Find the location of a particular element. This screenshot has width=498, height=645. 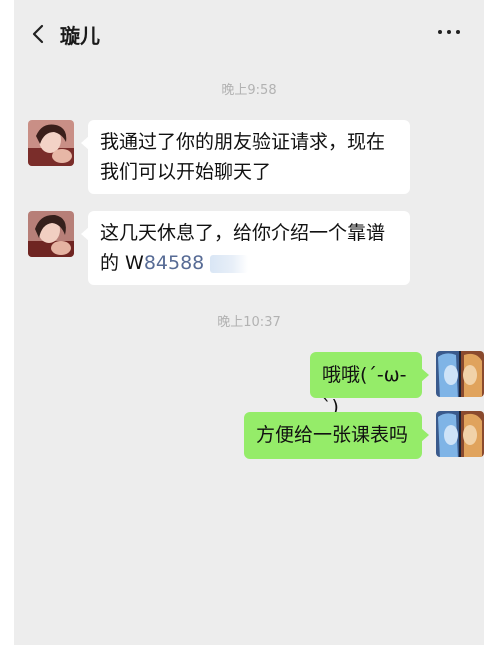

redaction-blur is located at coordinates (229, 263).